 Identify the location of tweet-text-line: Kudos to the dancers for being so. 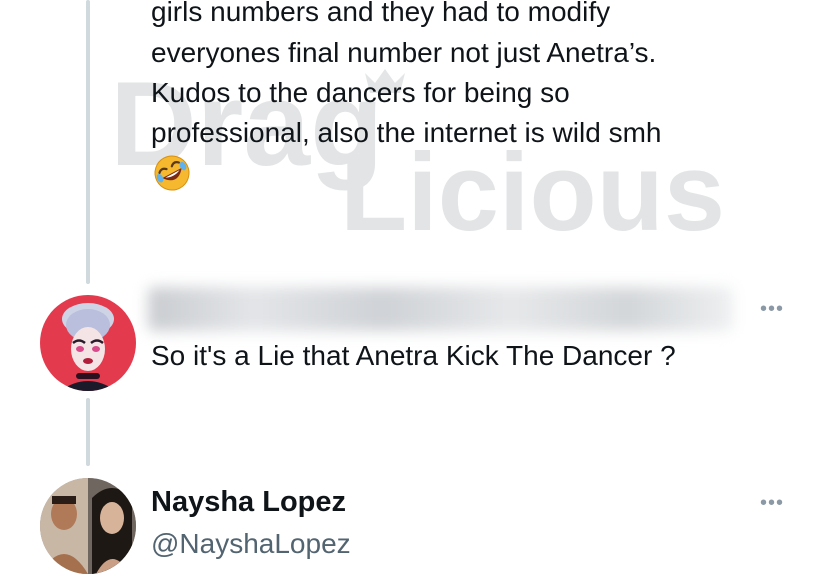
(360, 92).